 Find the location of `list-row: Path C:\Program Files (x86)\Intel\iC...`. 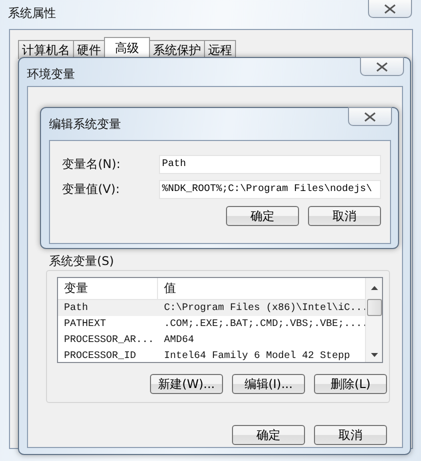

list-row: Path C:\Program Files (x86)\Intel\iC... is located at coordinates (211, 308).